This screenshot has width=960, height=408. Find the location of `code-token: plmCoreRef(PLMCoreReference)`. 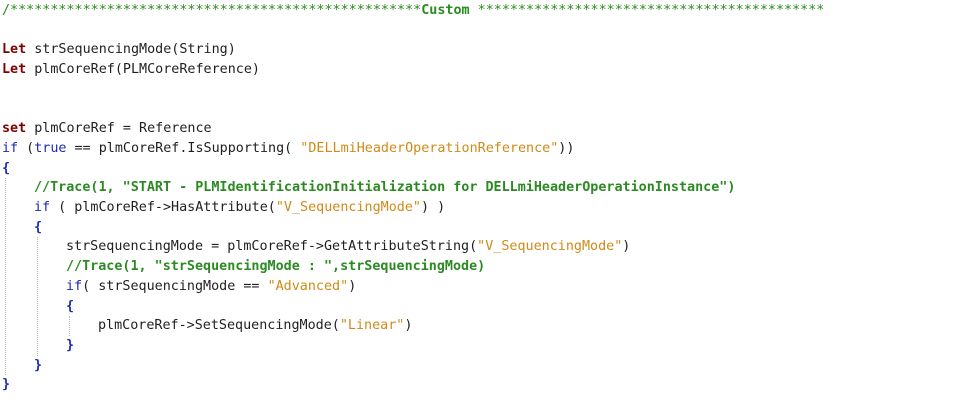

code-token: plmCoreRef(PLMCoreReference) is located at coordinates (143, 70).